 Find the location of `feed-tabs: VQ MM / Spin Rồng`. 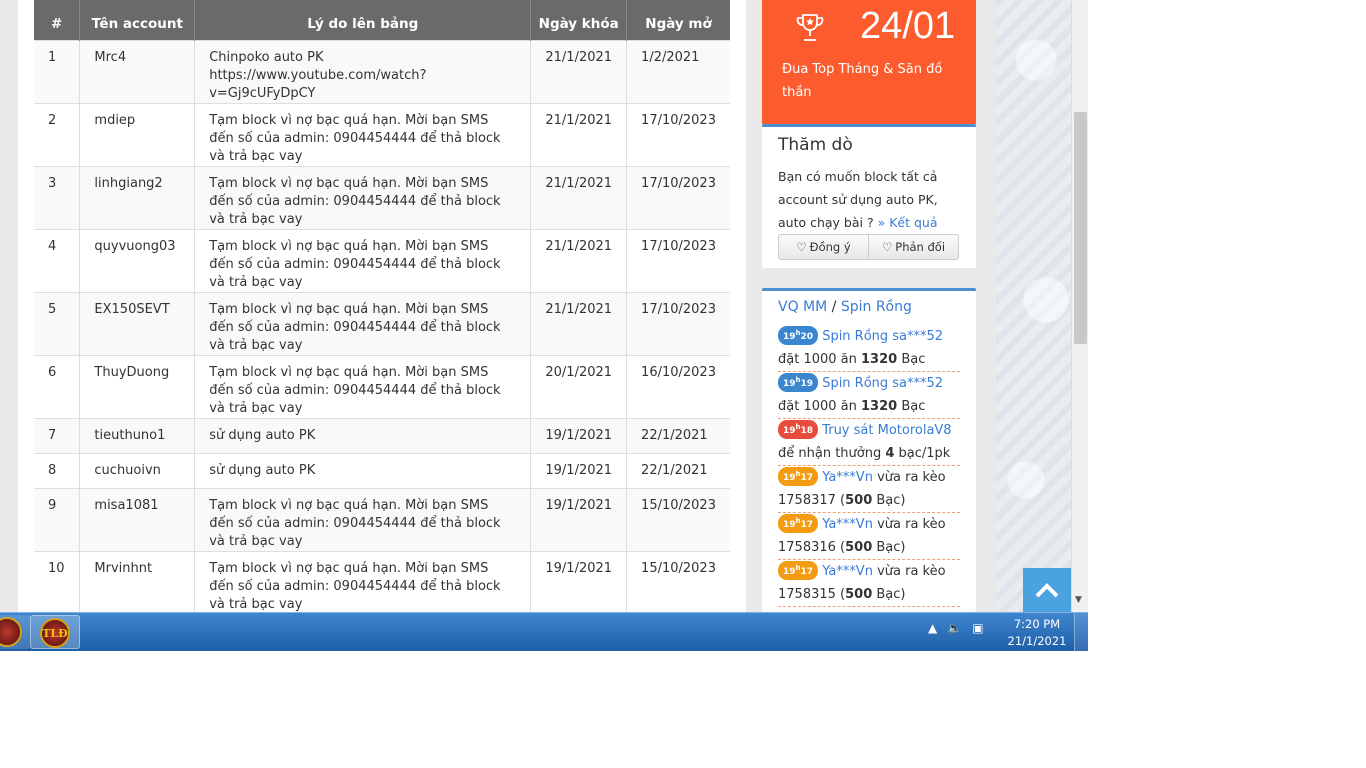

feed-tabs: VQ MM / Spin Rồng is located at coordinates (845, 307).